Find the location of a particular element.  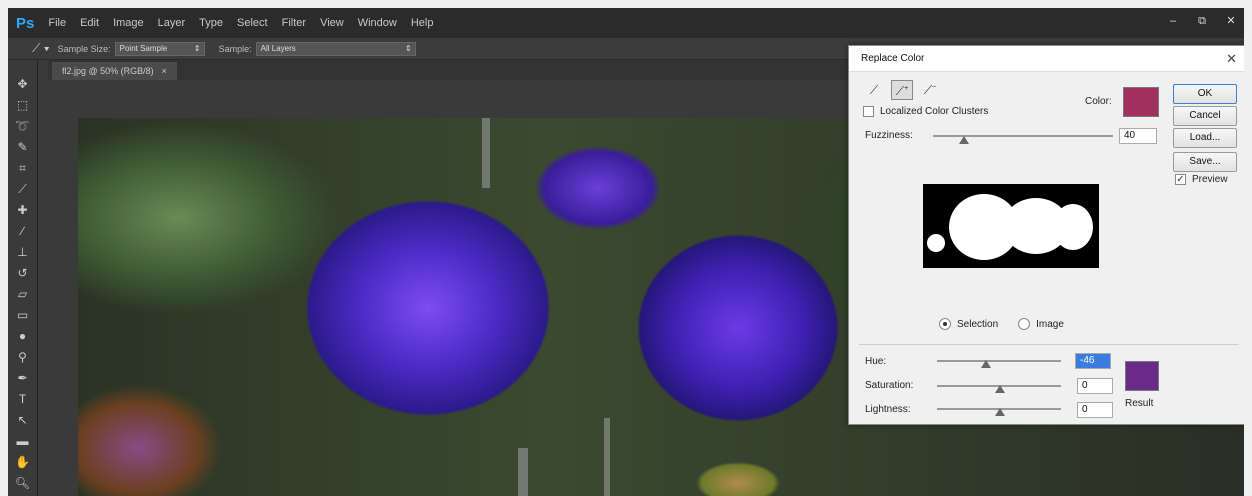

tab-close-icon: × is located at coordinates (164, 71).